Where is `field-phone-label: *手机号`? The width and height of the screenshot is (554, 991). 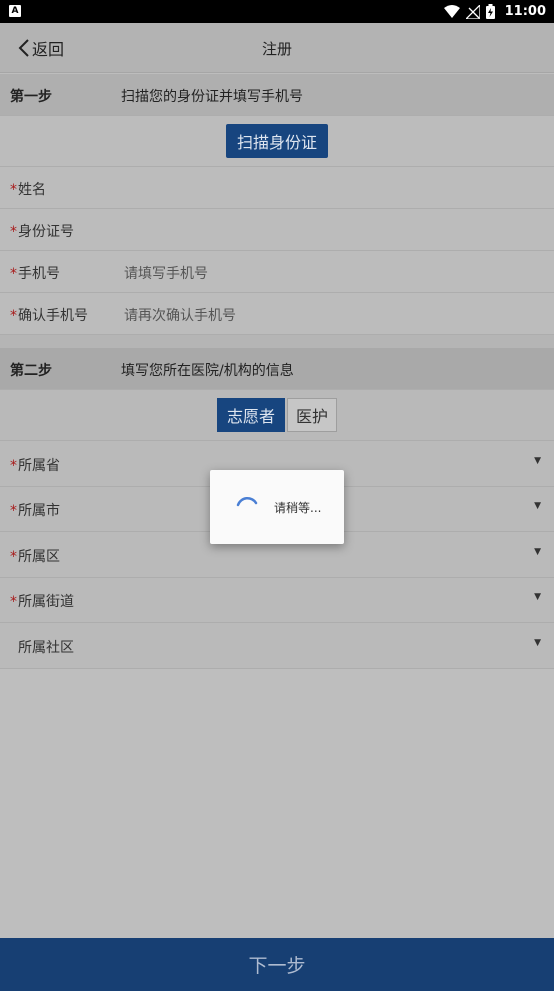 field-phone-label: *手机号 is located at coordinates (35, 273).